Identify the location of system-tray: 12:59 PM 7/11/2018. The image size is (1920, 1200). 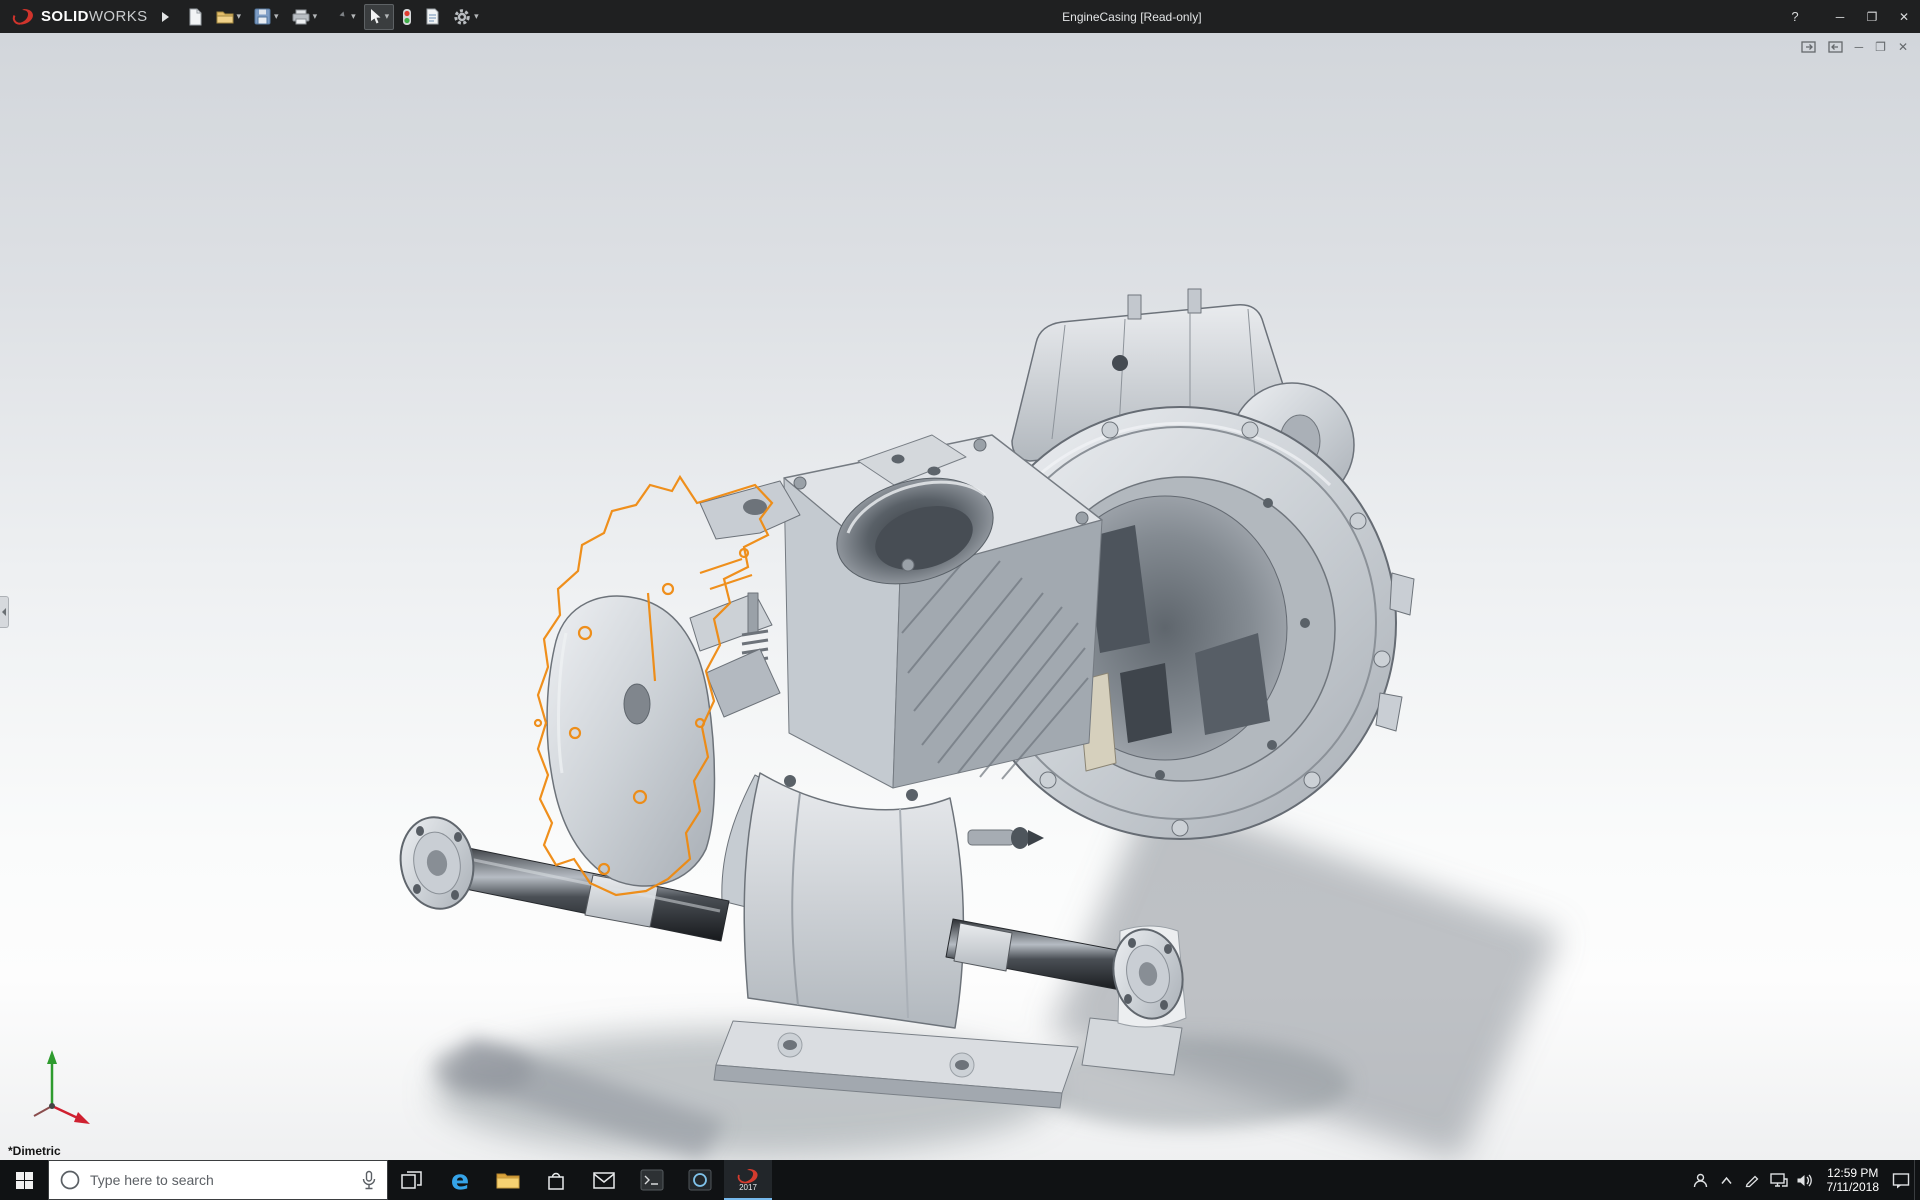
(1804, 1180).